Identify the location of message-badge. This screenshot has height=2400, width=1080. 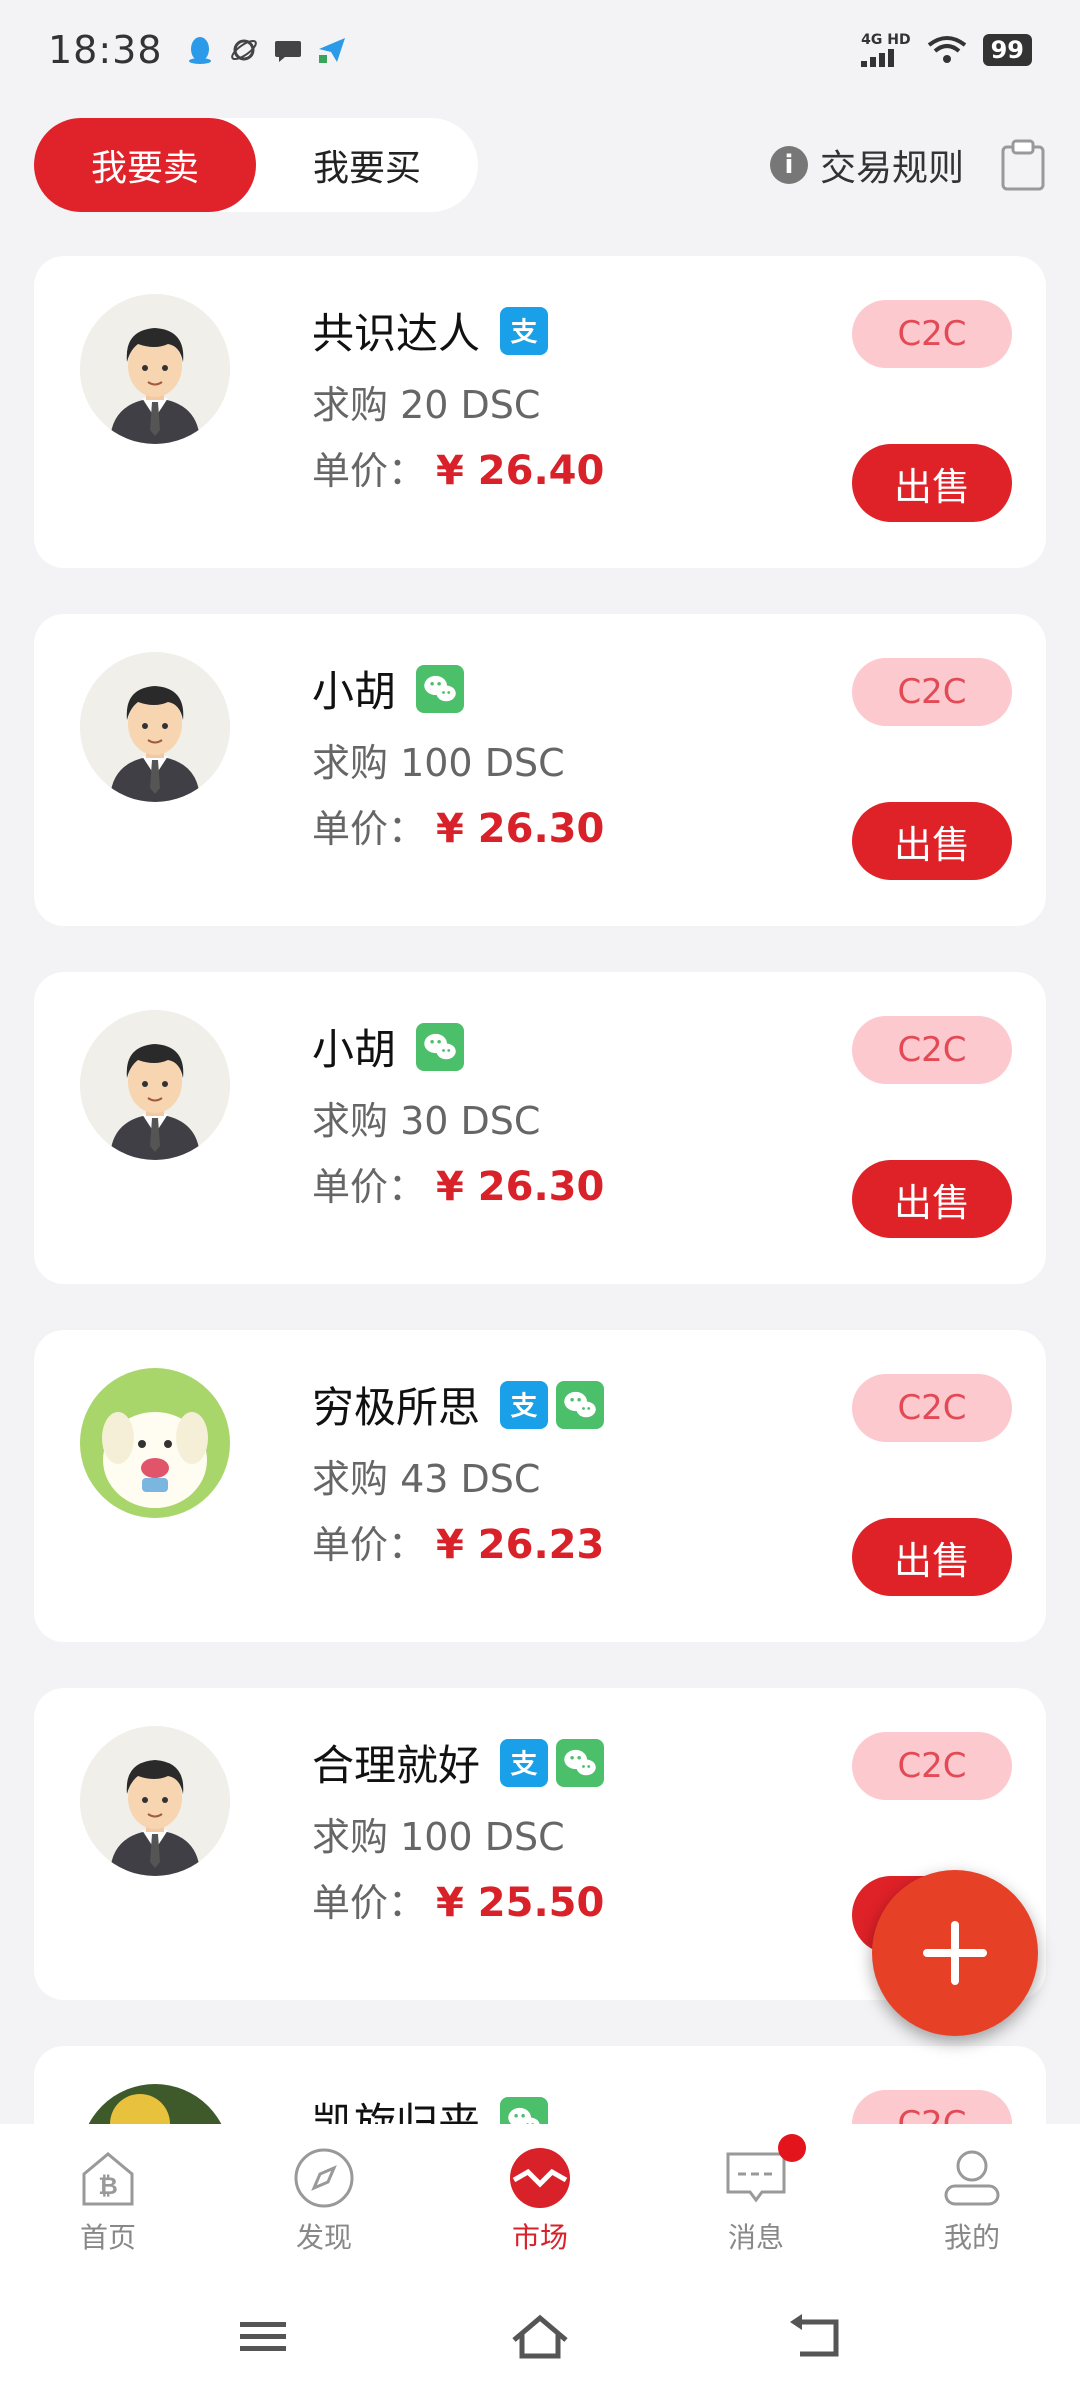
(792, 2148).